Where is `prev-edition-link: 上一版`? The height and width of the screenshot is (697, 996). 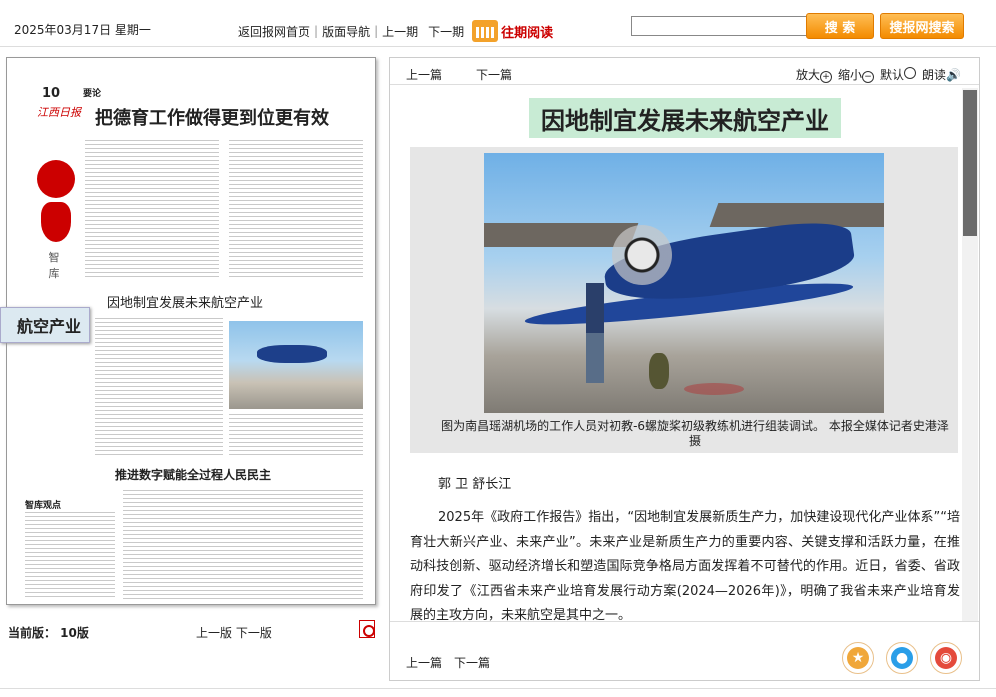 prev-edition-link: 上一版 is located at coordinates (214, 633).